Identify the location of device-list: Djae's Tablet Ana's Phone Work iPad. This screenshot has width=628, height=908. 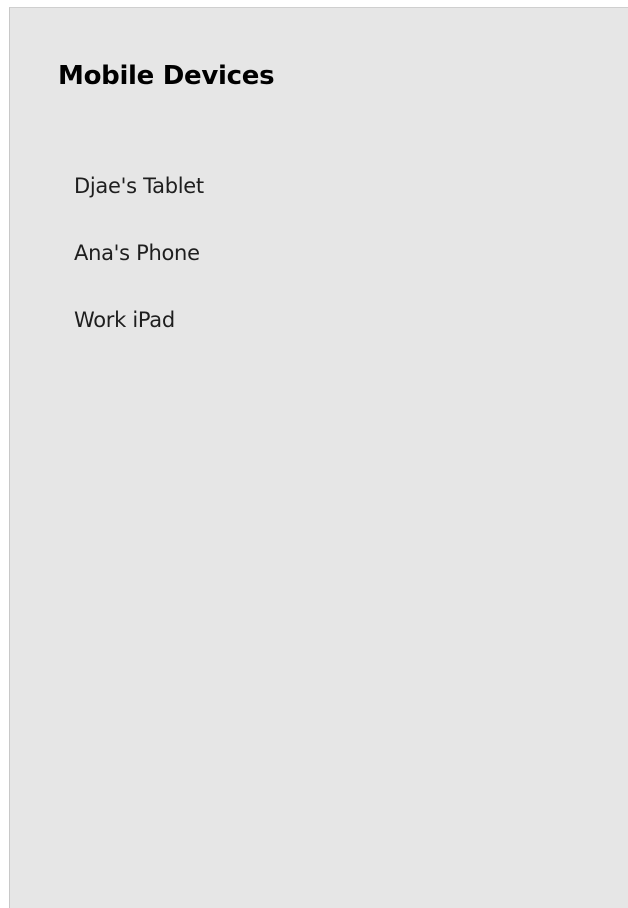
(139, 263).